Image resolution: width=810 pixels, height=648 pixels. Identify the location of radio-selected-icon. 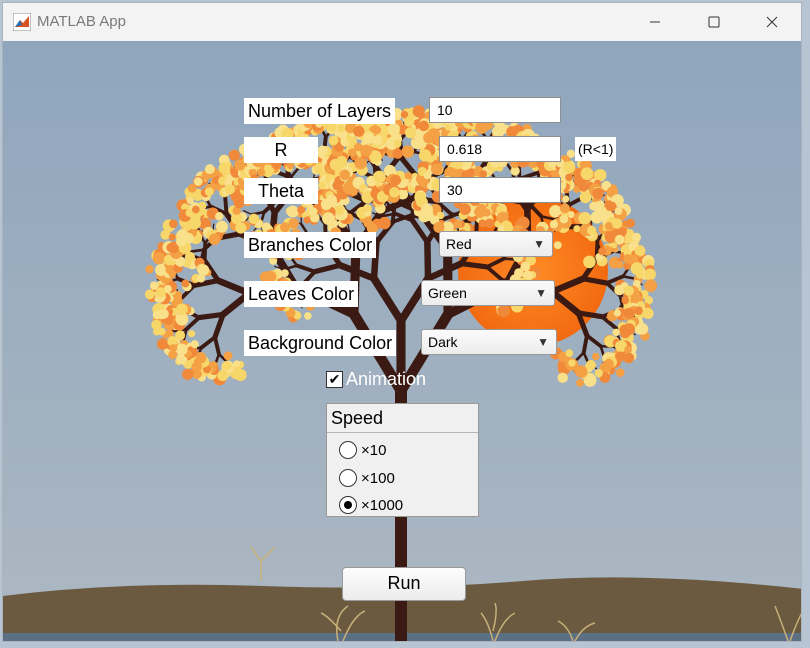
(348, 505).